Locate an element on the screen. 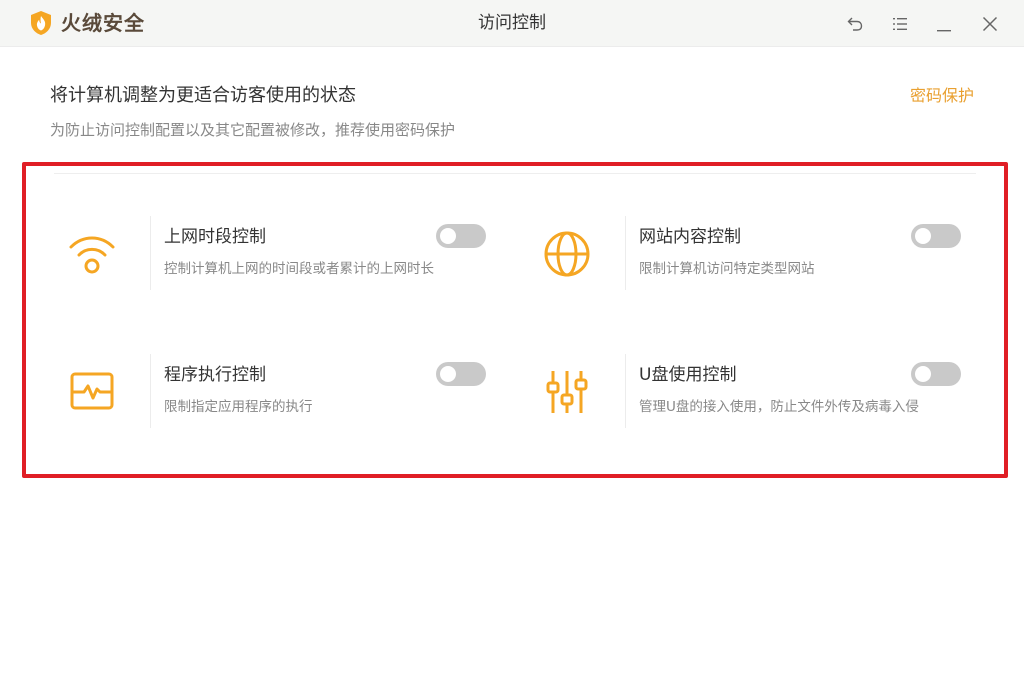  back-arrow-icon is located at coordinates (855, 24).